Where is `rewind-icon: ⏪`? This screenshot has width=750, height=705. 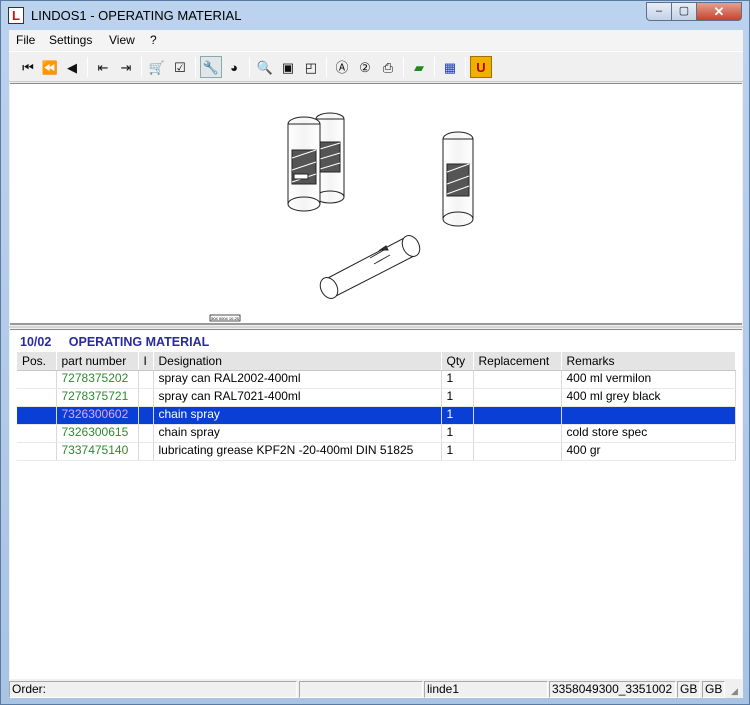
rewind-icon: ⏪ is located at coordinates (50, 67).